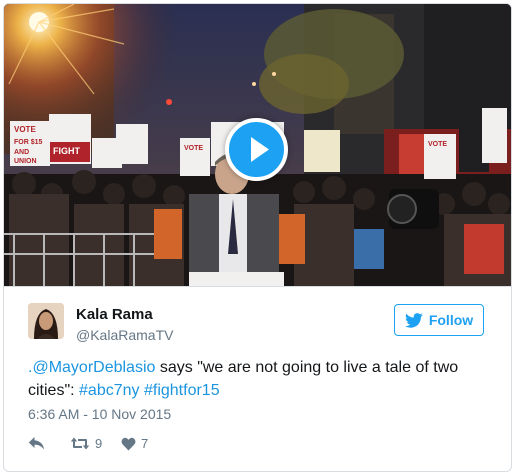  I want to click on reply-button, so click(36, 443).